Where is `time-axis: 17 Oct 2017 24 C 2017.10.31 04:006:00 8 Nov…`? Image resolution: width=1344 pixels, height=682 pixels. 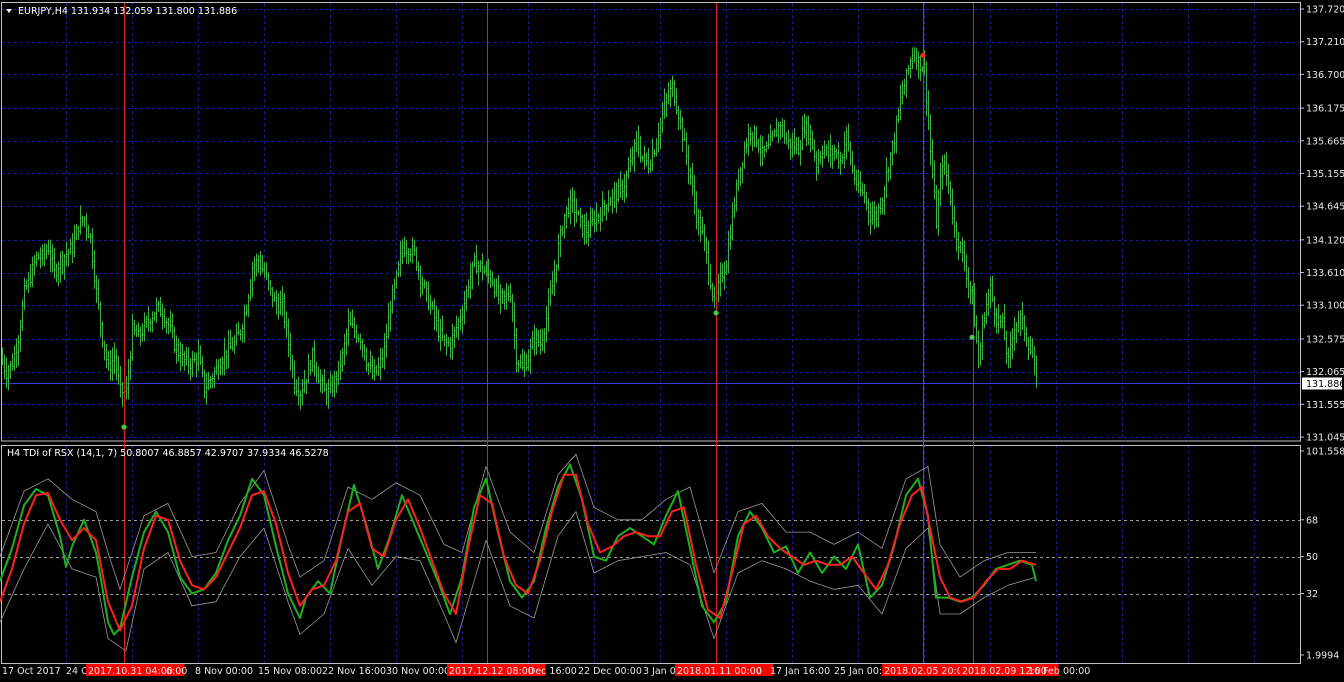 time-axis: 17 Oct 2017 24 C 2017.10.31 04:006:00 8 Nov… is located at coordinates (546, 670).